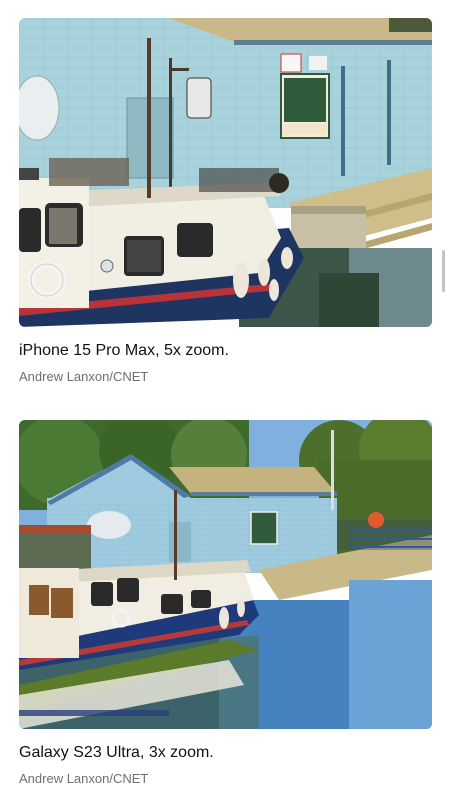  I want to click on figure-caption: Galaxy S23 Ultra, 3x zoom., so click(116, 752).